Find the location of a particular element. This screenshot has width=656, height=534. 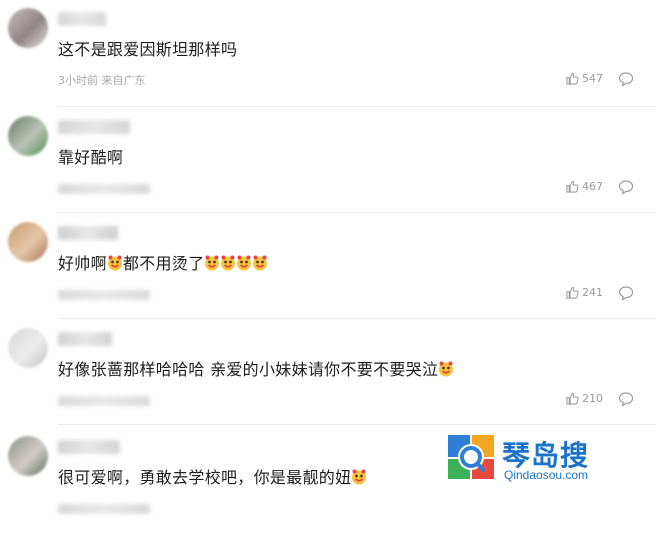

comment-text-main: 这不是跟爱因斯坦那样吗 is located at coordinates (148, 49).